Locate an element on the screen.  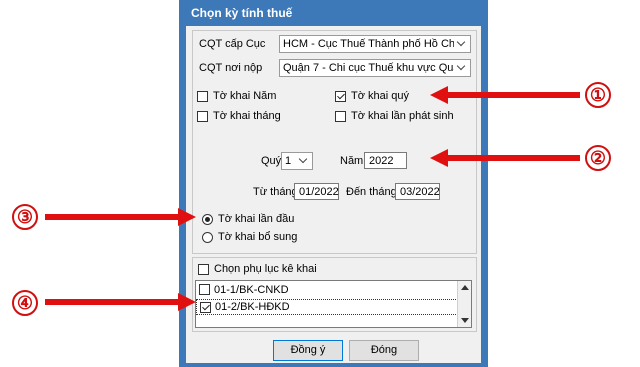
arrow-4-icon is located at coordinates (120, 302).